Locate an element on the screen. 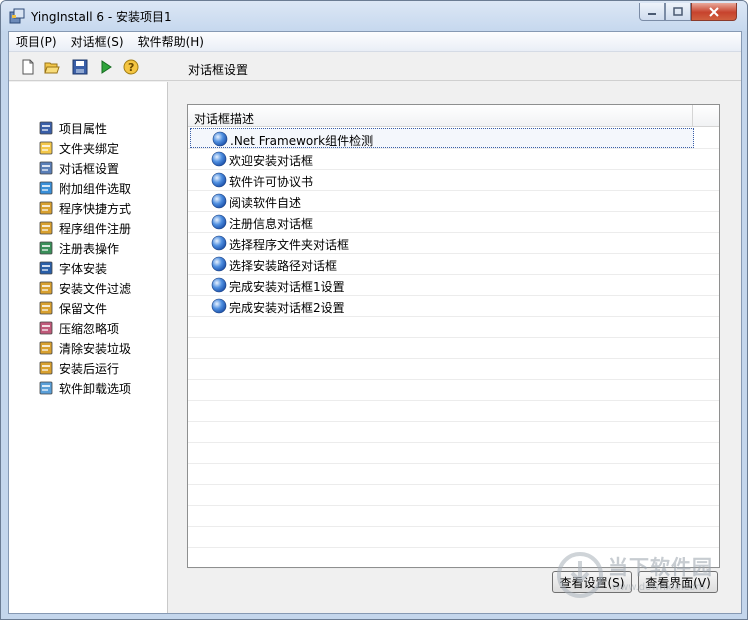 This screenshot has height=620, width=748. dialog-row-label: 软件许可协议书 is located at coordinates (271, 182).